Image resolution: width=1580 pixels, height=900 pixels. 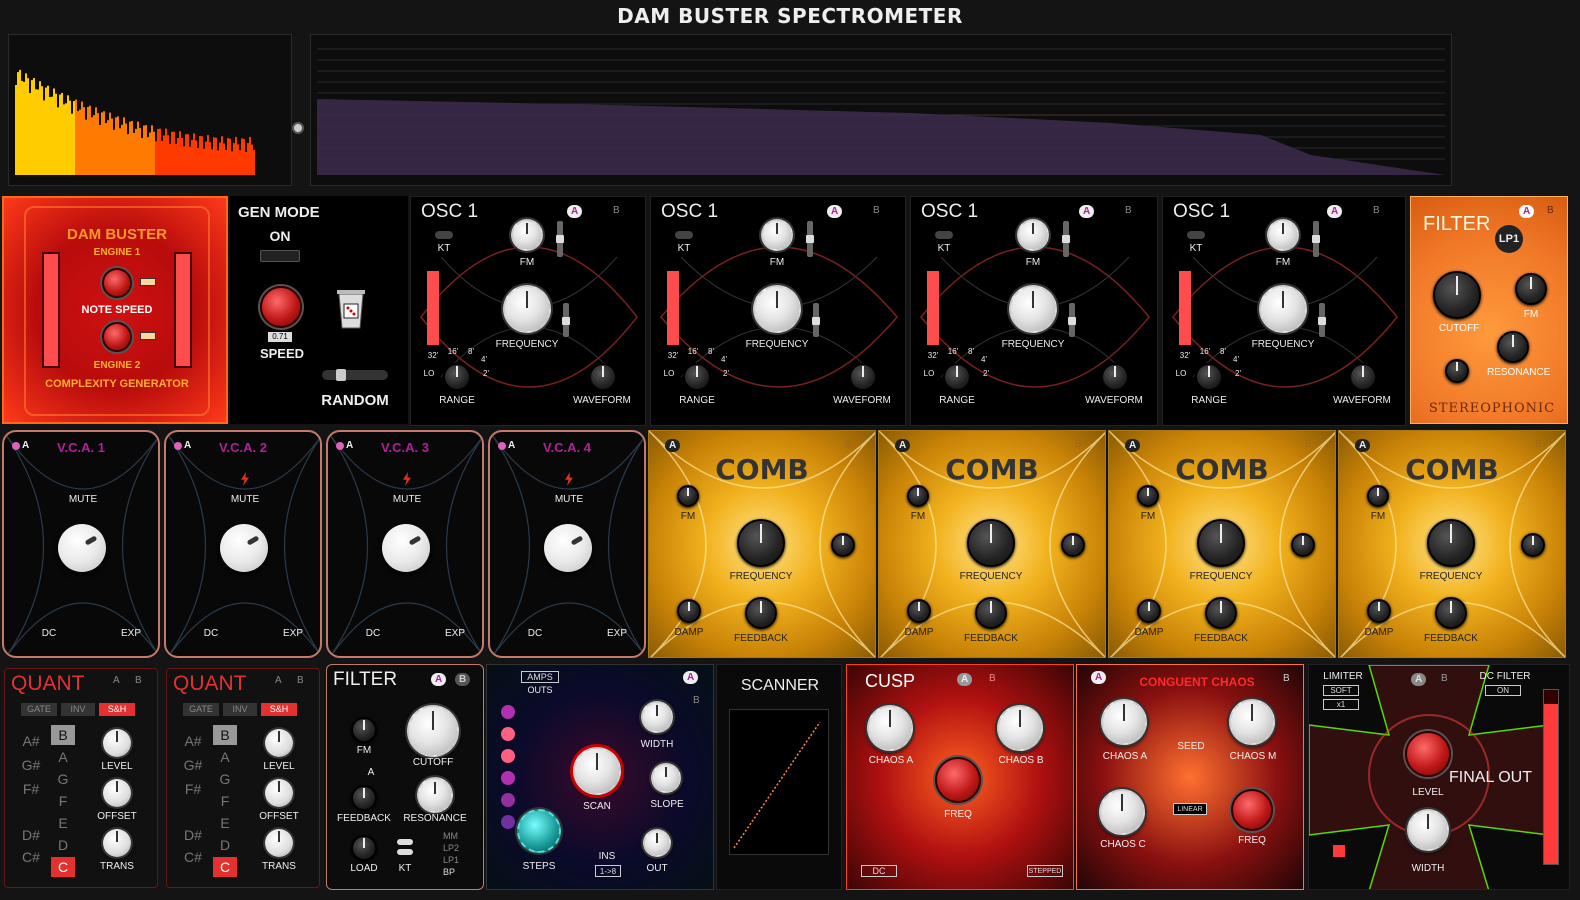 What do you see at coordinates (1286, 678) in the screenshot?
I see `chaos-b-label: B` at bounding box center [1286, 678].